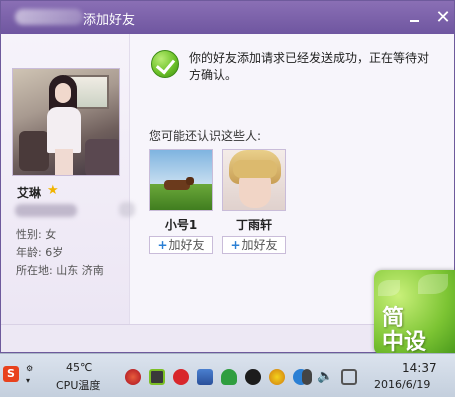 This screenshot has height=397, width=455. Describe the element at coordinates (127, 209) in the screenshot. I see `blurred-mark` at that location.